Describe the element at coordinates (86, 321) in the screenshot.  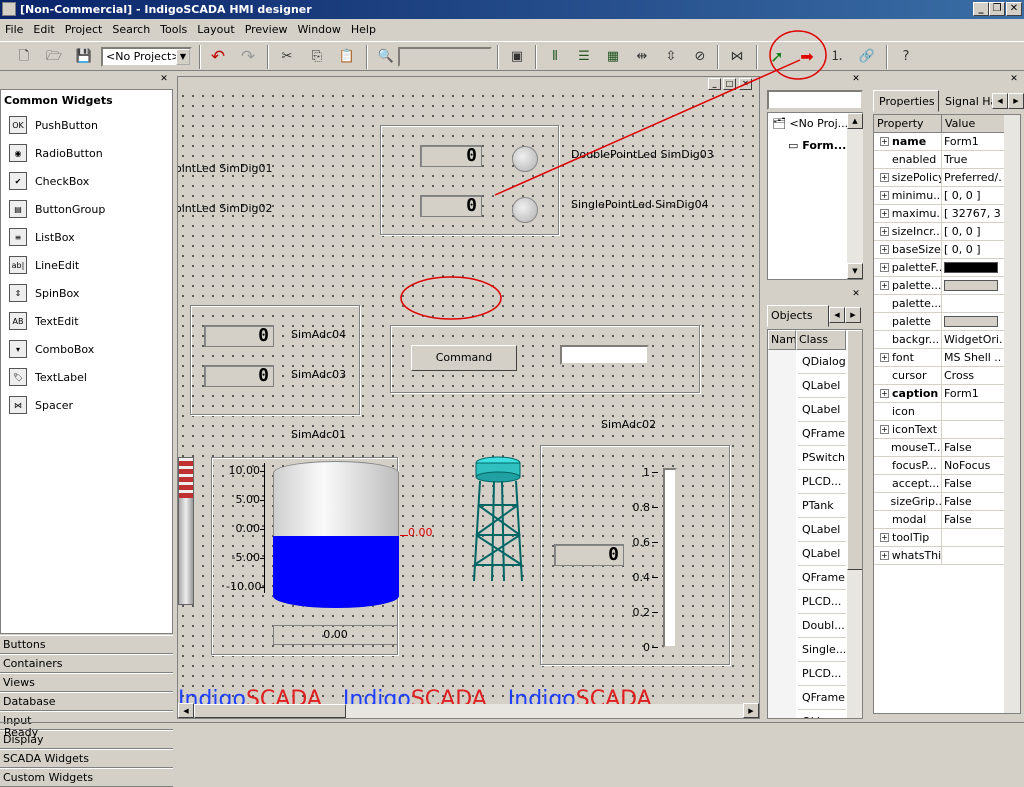
I see `widget-textedit: AB TextEdit` at that location.